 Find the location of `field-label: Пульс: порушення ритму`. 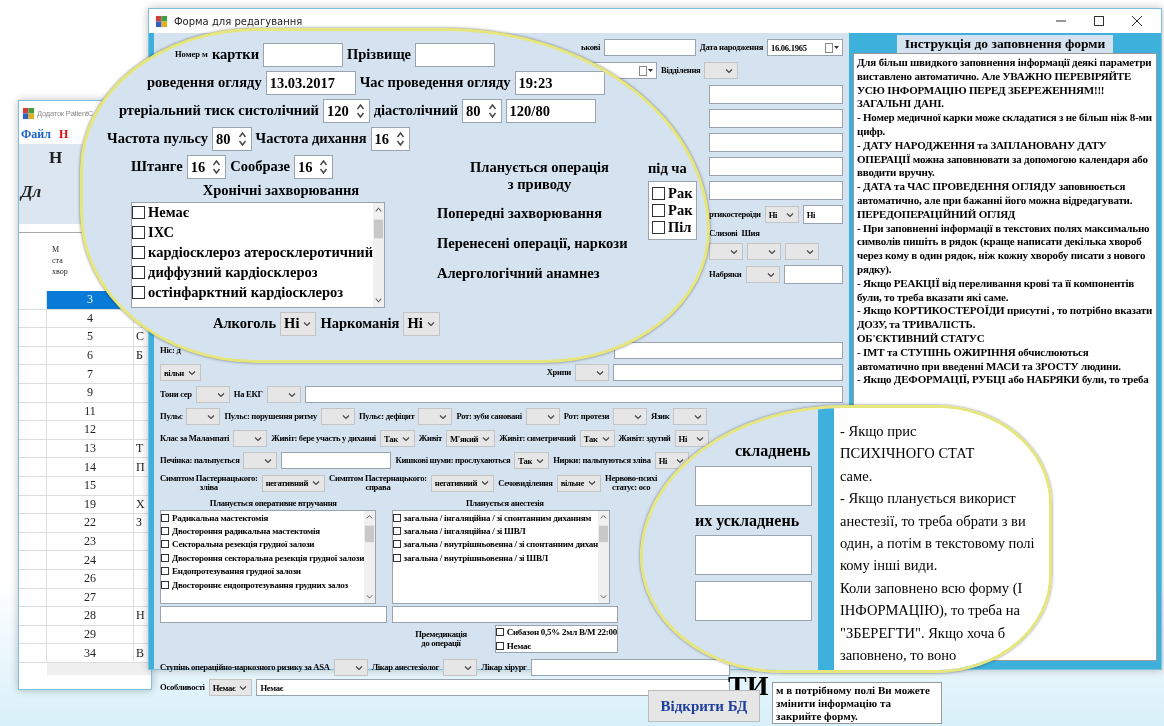

field-label: Пульс: порушення ритму is located at coordinates (270, 416).